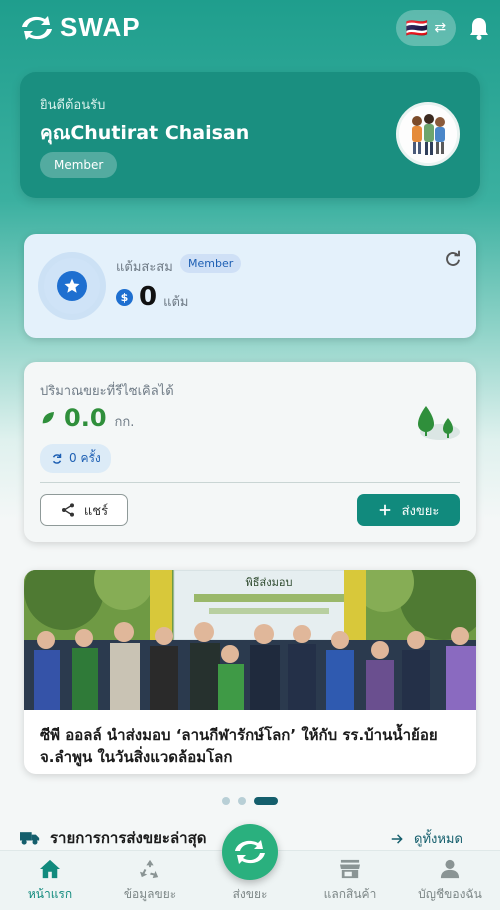 The image size is (500, 910). What do you see at coordinates (450, 869) in the screenshot?
I see `person-icon` at bounding box center [450, 869].